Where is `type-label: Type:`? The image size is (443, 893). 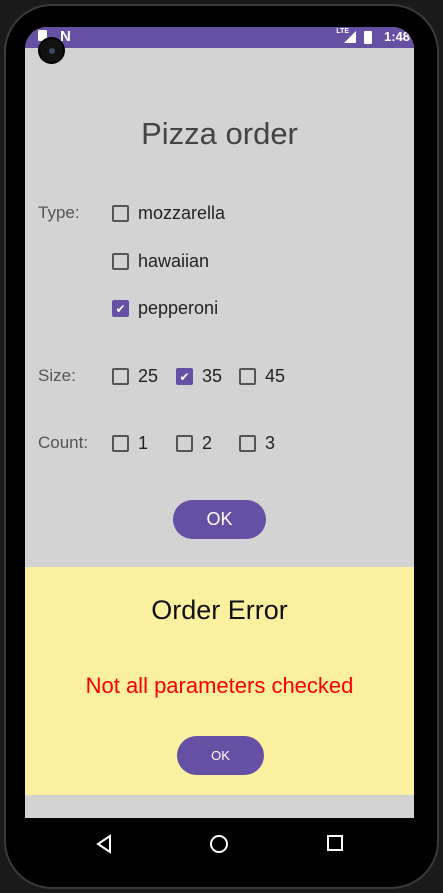
type-label: Type: is located at coordinates (59, 212).